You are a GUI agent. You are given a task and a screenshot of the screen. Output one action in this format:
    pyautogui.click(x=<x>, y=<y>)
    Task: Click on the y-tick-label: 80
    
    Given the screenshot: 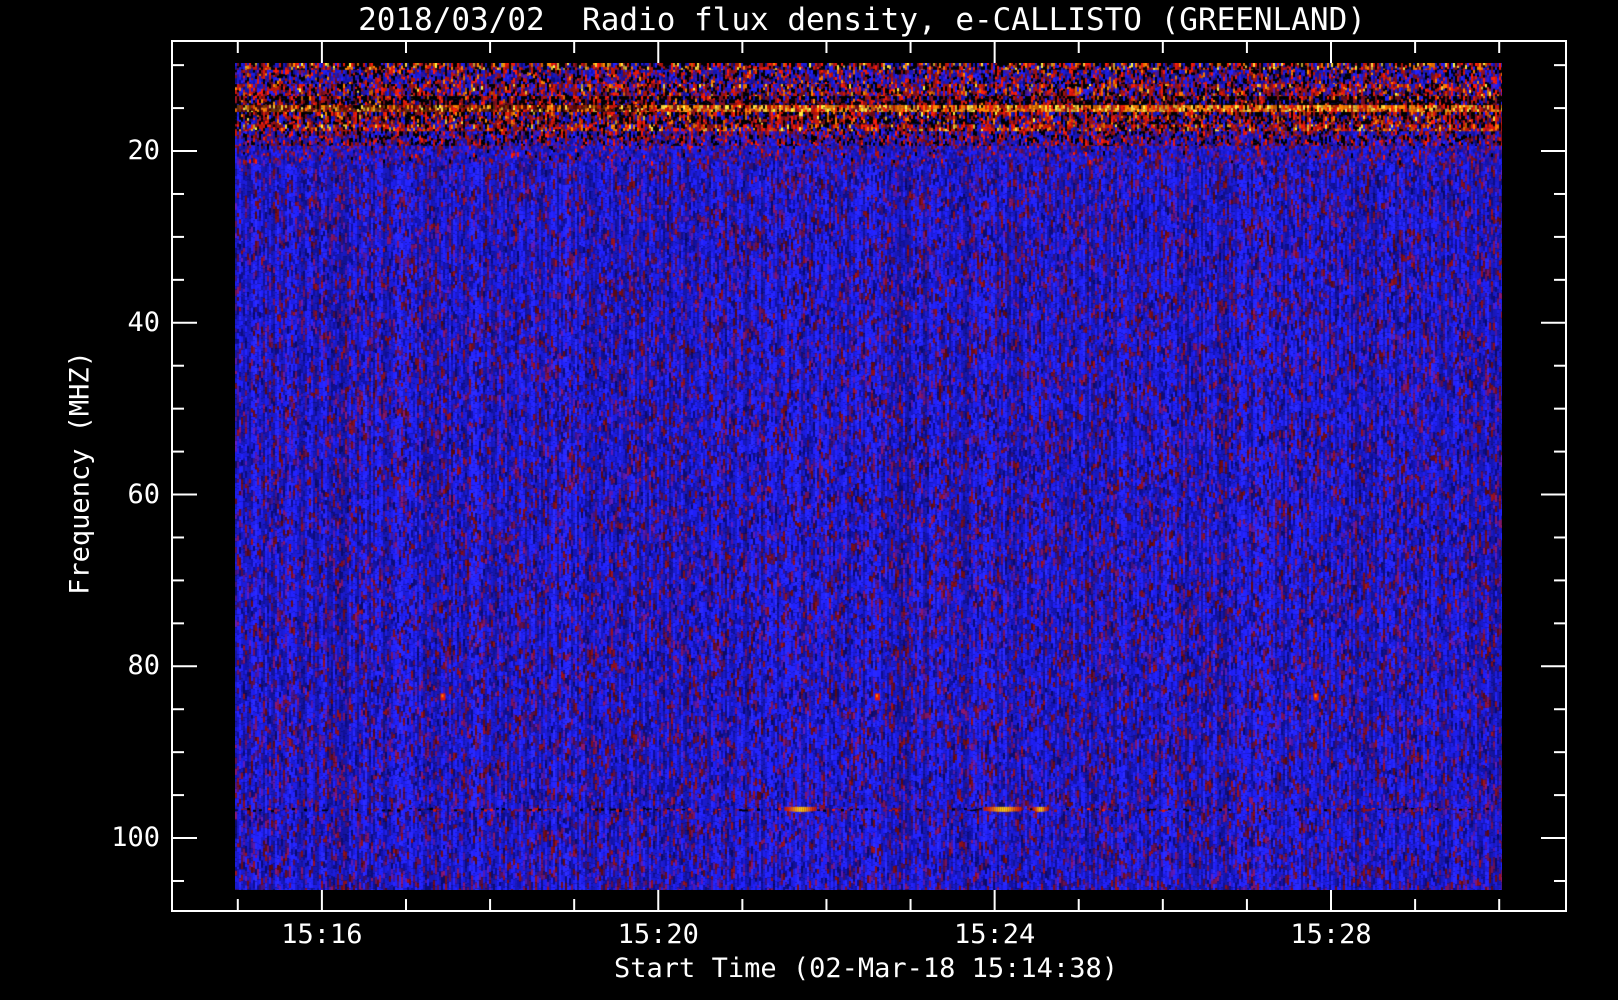 What is the action you would take?
    pyautogui.click(x=143, y=666)
    